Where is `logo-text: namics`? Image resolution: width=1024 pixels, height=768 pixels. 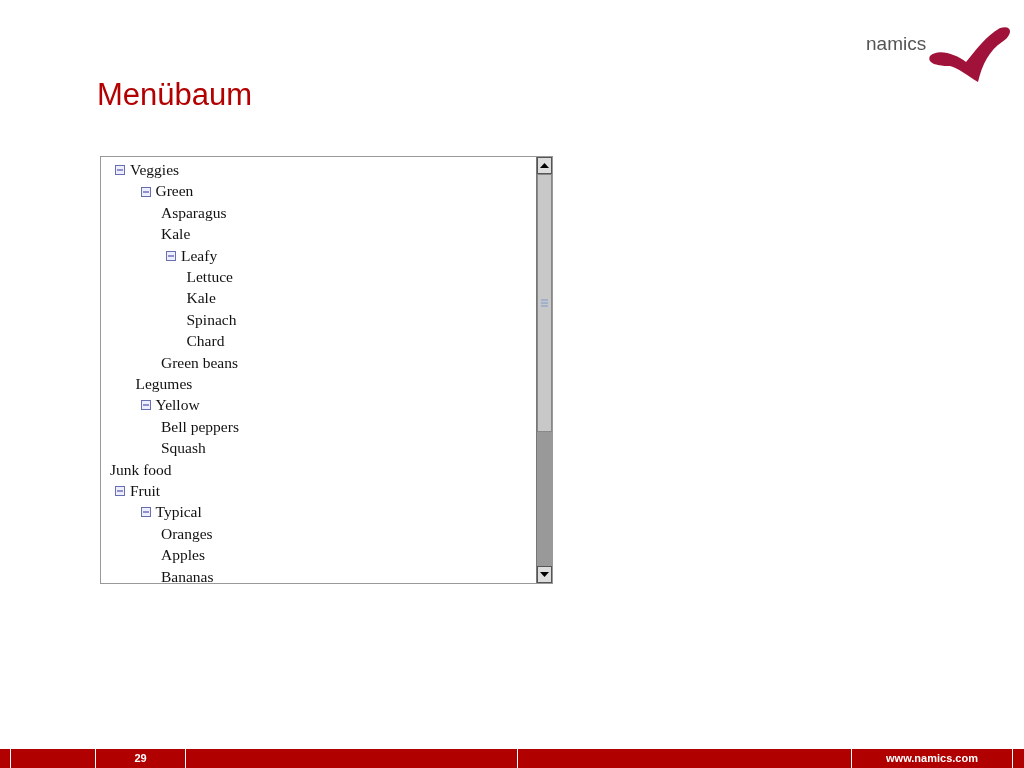
logo-text: namics is located at coordinates (896, 44).